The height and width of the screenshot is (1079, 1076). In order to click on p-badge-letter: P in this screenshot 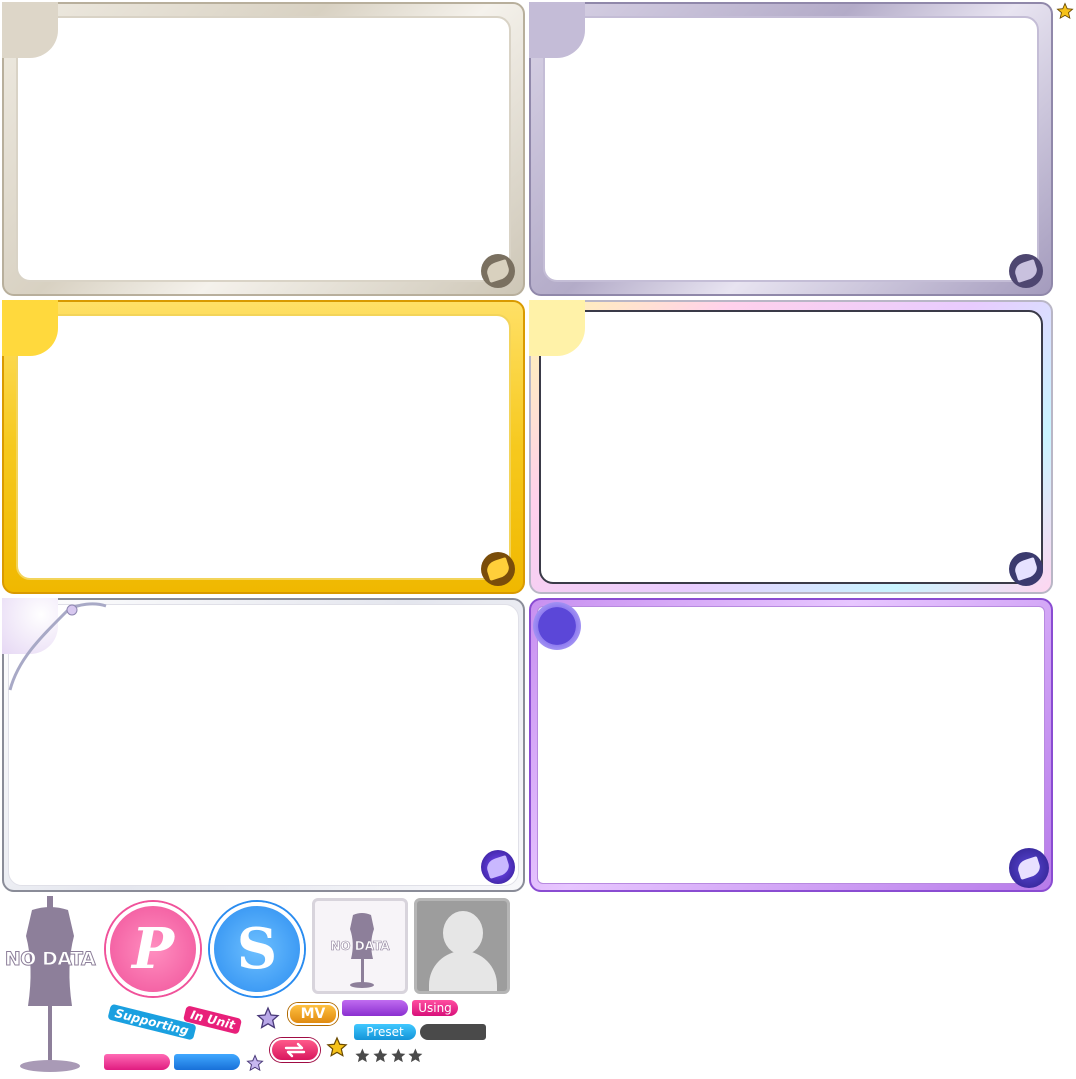, I will do `click(153, 949)`.